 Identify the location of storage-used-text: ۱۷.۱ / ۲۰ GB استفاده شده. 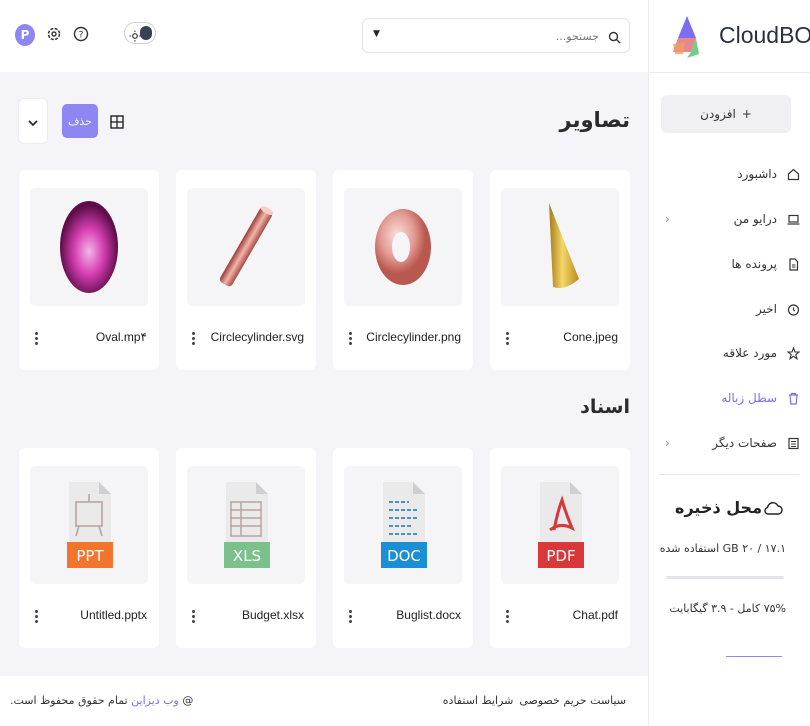
(722, 548).